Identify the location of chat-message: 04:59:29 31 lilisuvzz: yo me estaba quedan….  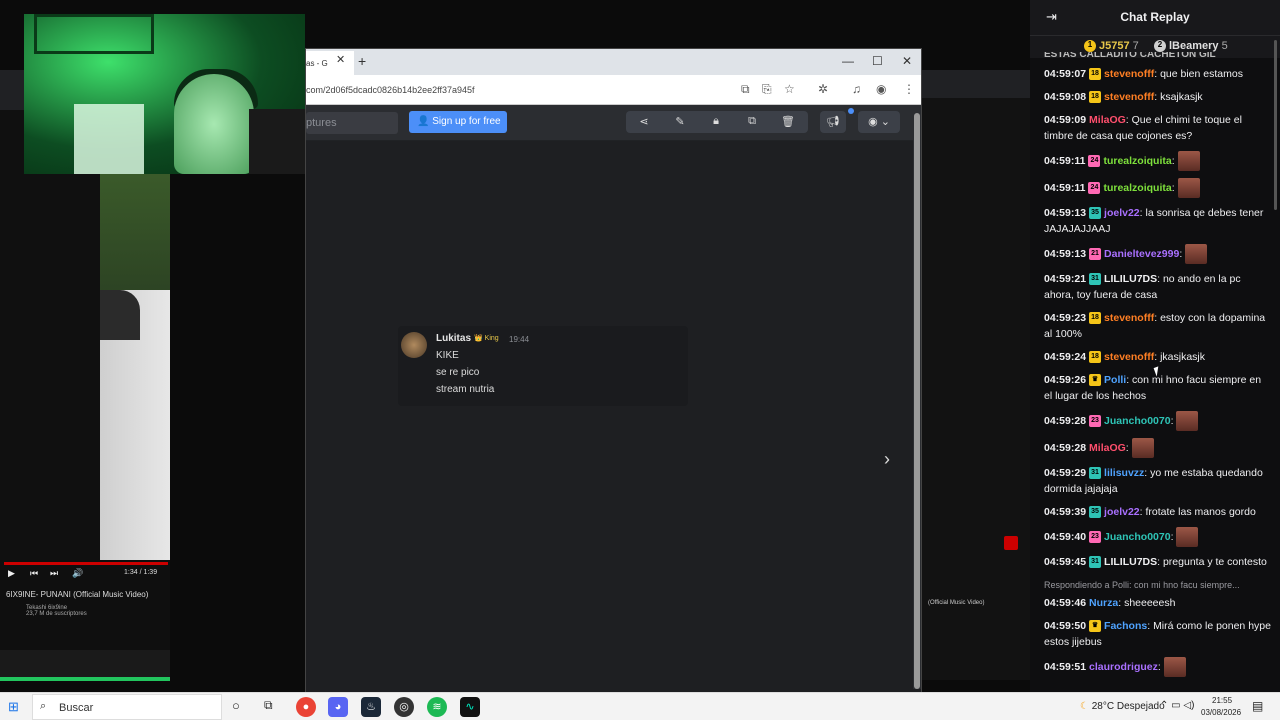
(1153, 481).